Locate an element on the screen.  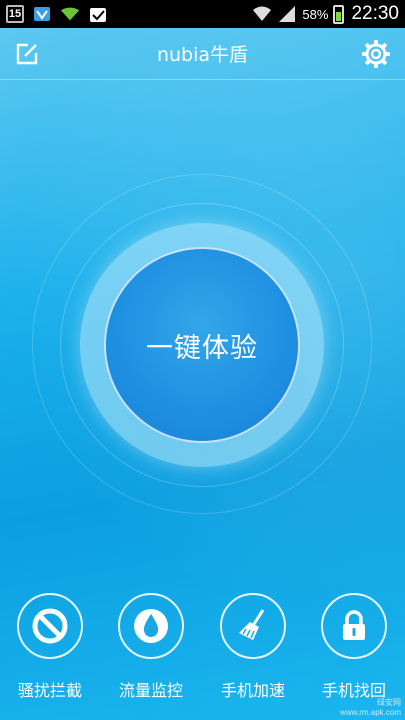
shield-notification-icon is located at coordinates (42, 14).